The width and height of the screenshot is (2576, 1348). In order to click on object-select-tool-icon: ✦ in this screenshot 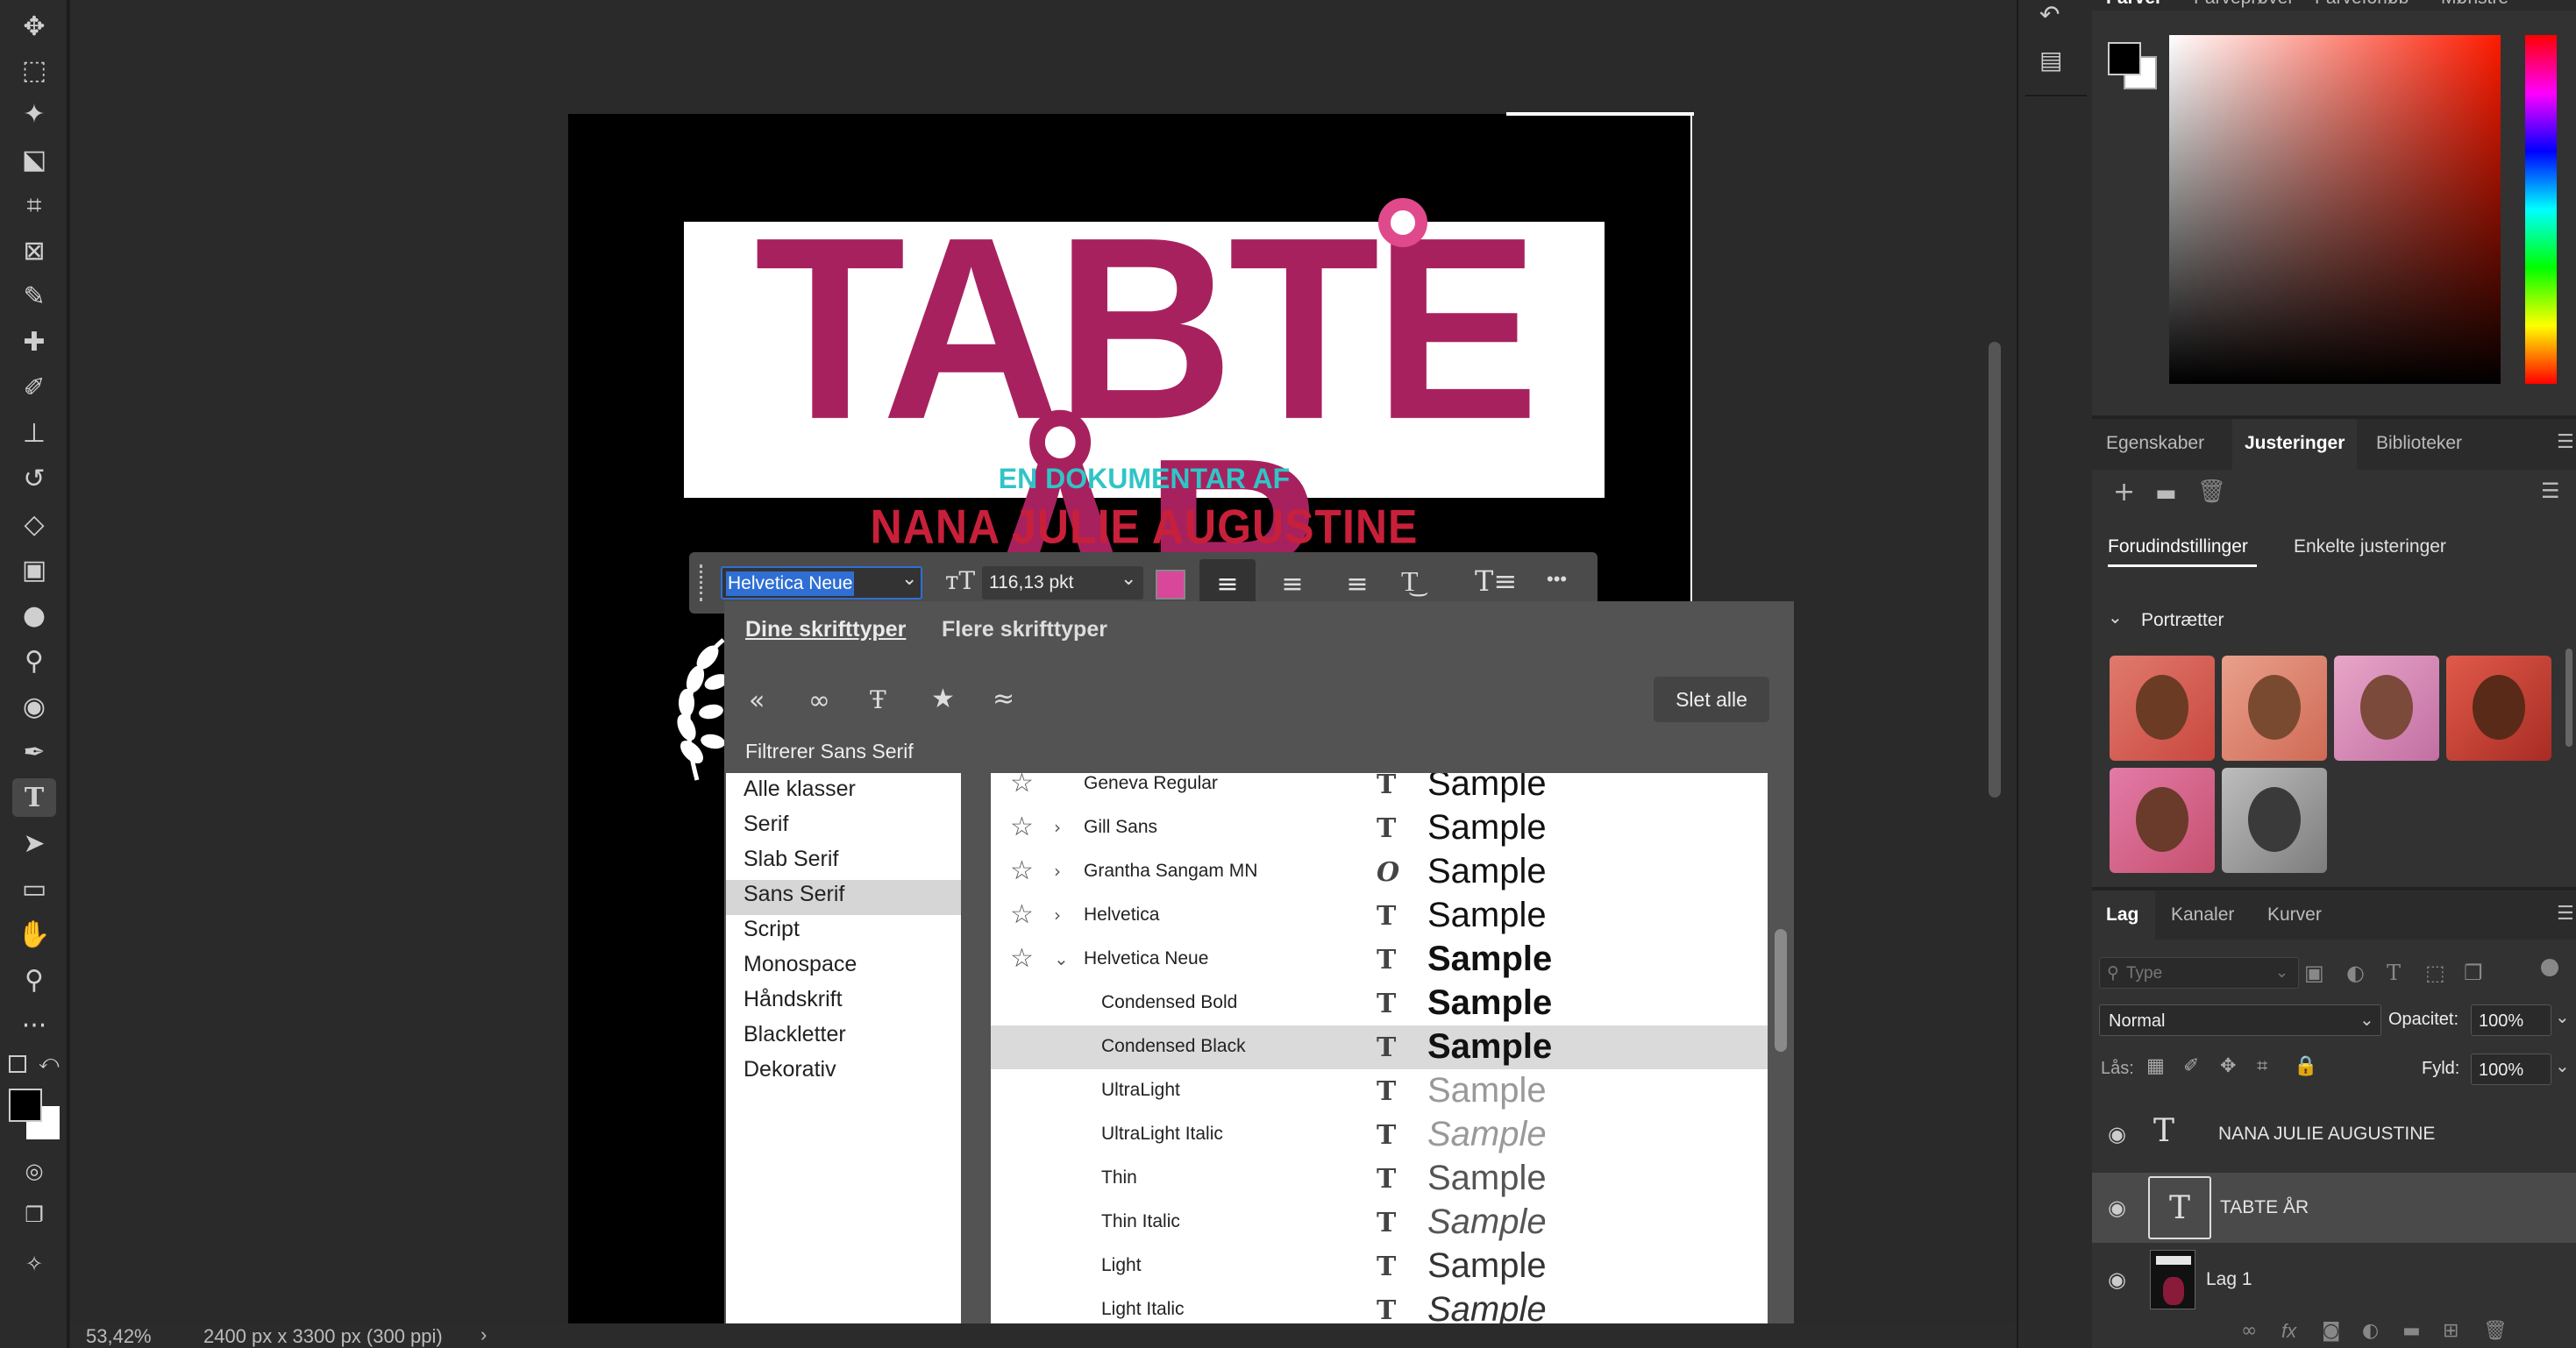, I will do `click(34, 114)`.